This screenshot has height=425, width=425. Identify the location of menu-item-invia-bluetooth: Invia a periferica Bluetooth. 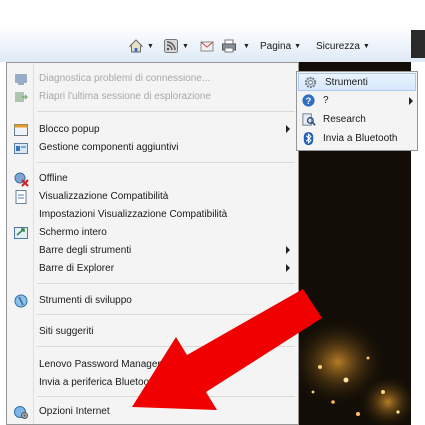
(152, 383).